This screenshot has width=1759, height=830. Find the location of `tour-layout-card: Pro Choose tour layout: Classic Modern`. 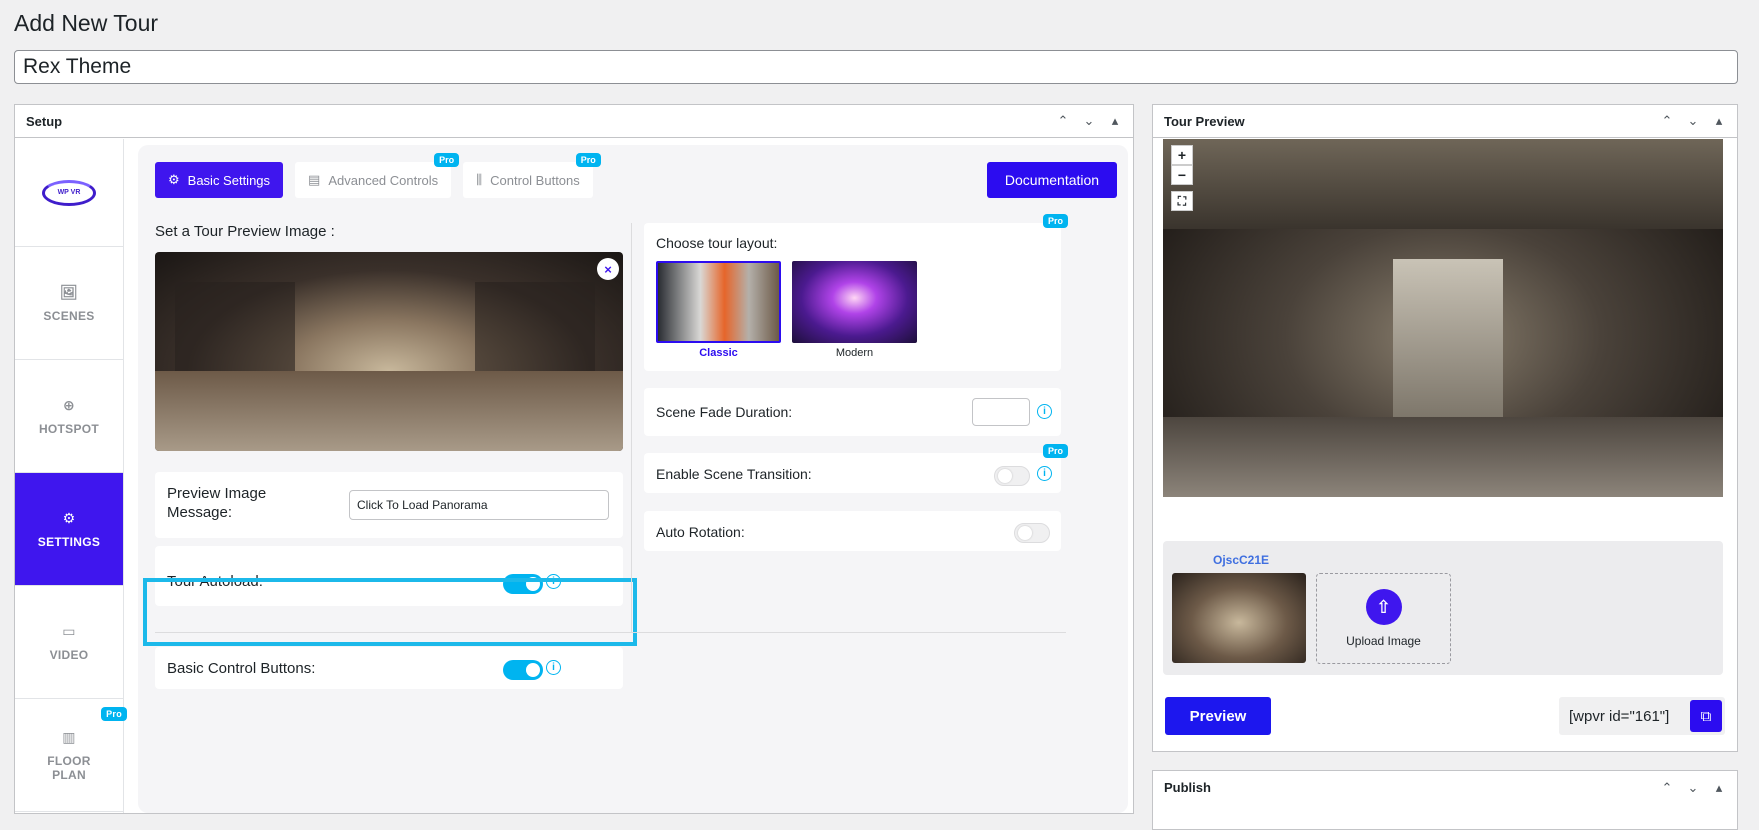

tour-layout-card: Pro Choose tour layout: Classic Modern is located at coordinates (856, 292).